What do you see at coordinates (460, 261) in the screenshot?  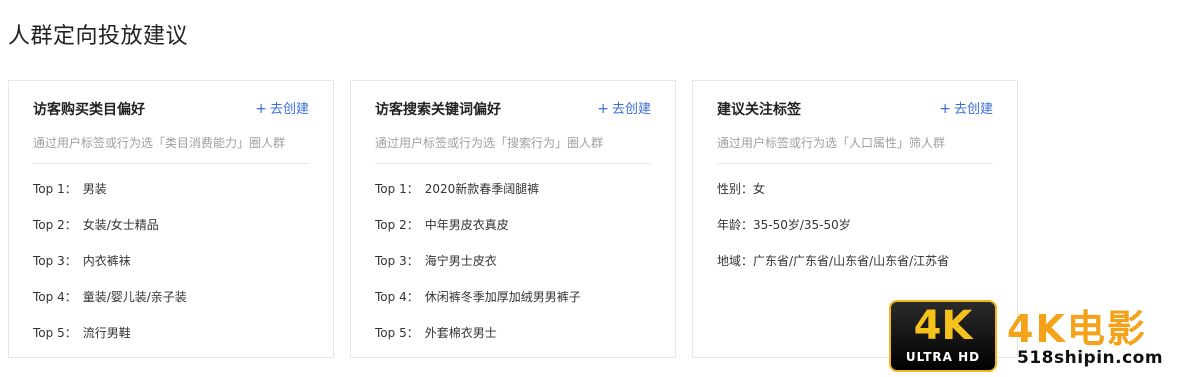 I see `item-value: 海宁男士皮衣` at bounding box center [460, 261].